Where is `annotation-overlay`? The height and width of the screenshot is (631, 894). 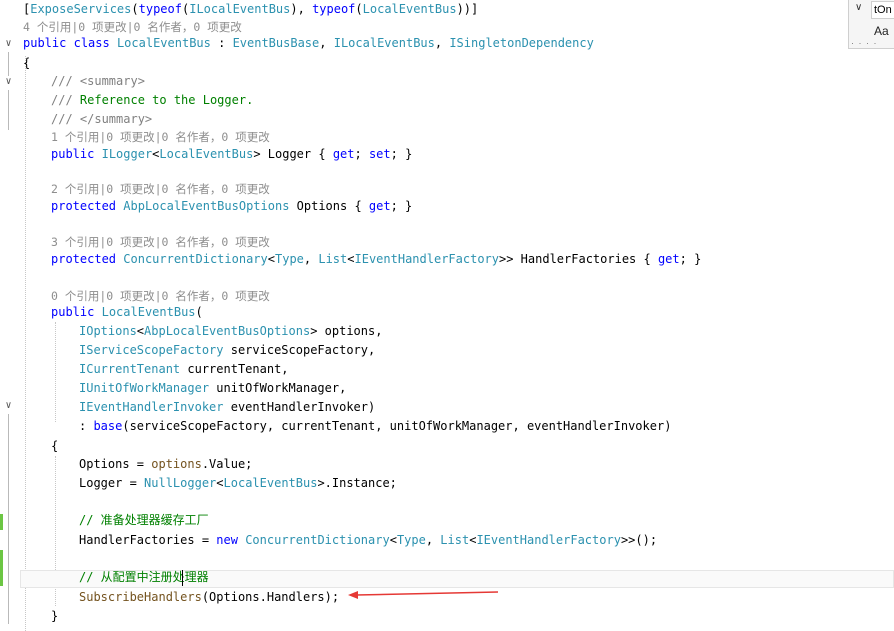 annotation-overlay is located at coordinates (423, 595).